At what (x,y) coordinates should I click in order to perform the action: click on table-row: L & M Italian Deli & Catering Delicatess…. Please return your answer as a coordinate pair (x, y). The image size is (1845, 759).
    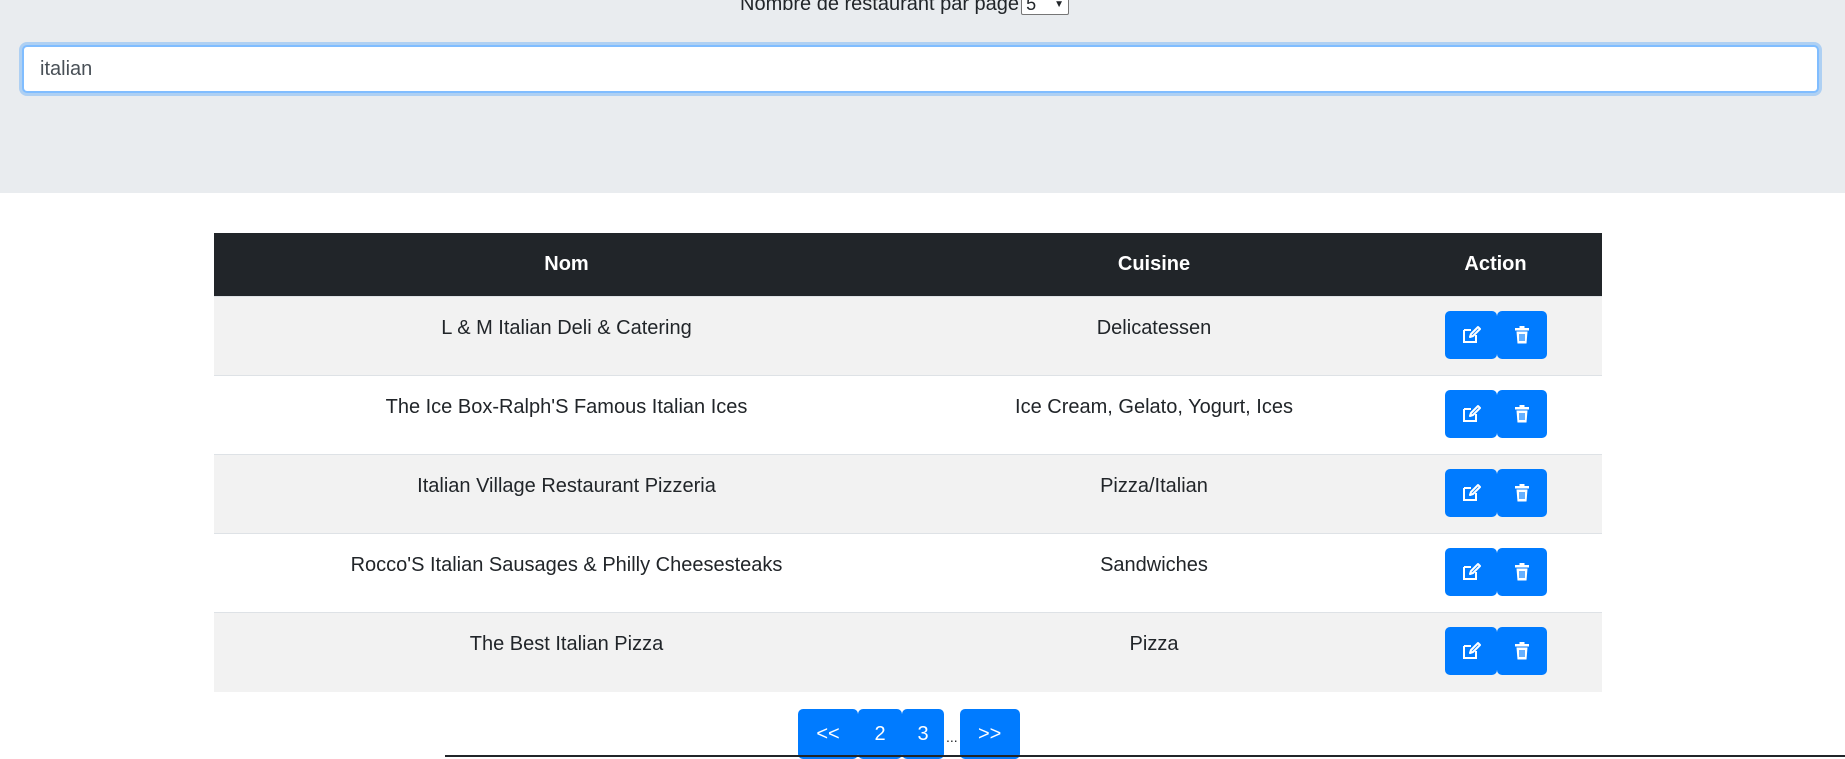
    Looking at the image, I should click on (908, 336).